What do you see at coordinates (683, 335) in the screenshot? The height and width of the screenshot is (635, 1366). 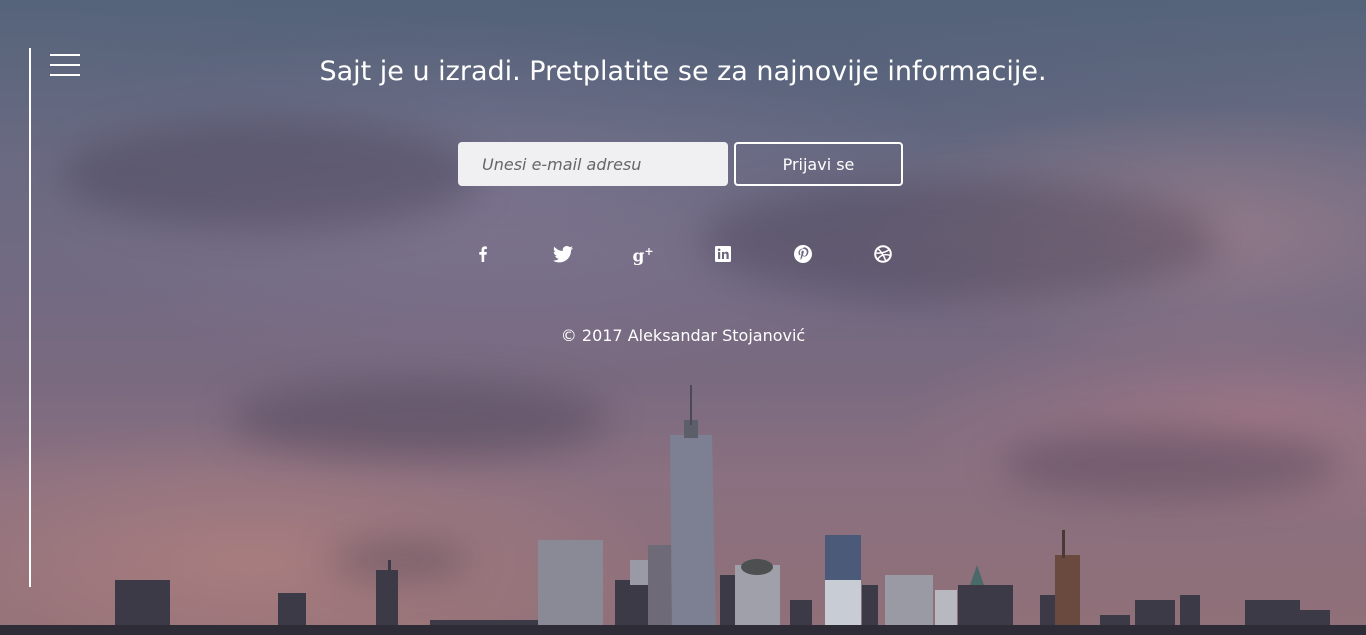 I see `copyright-text: © 2017 Aleksandar Stojanović` at bounding box center [683, 335].